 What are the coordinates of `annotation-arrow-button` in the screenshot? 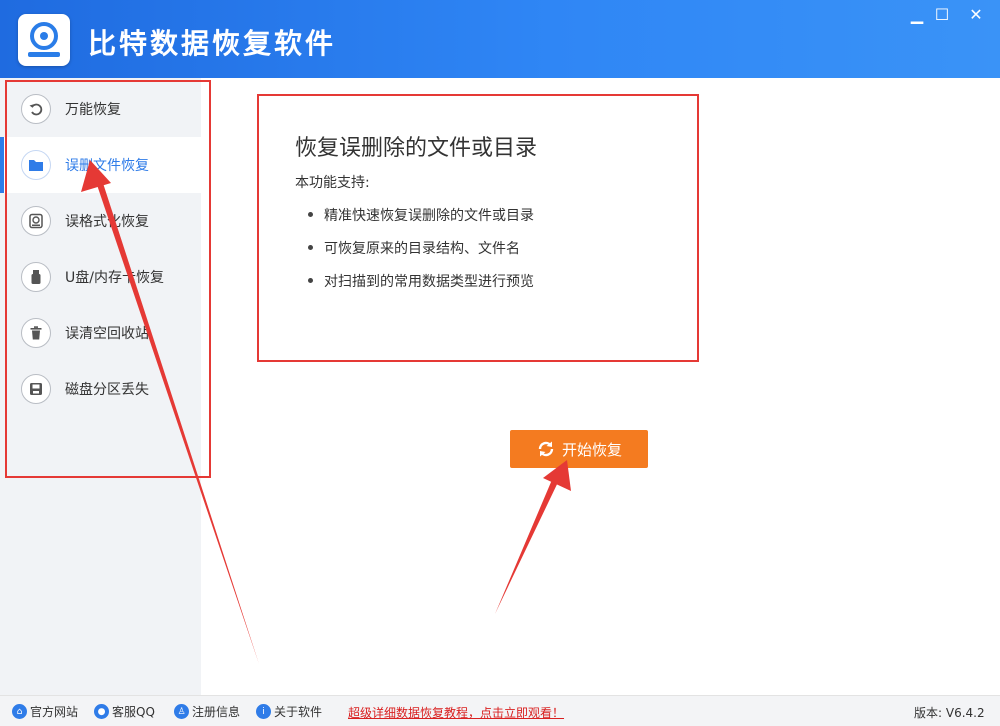 It's located at (533, 537).